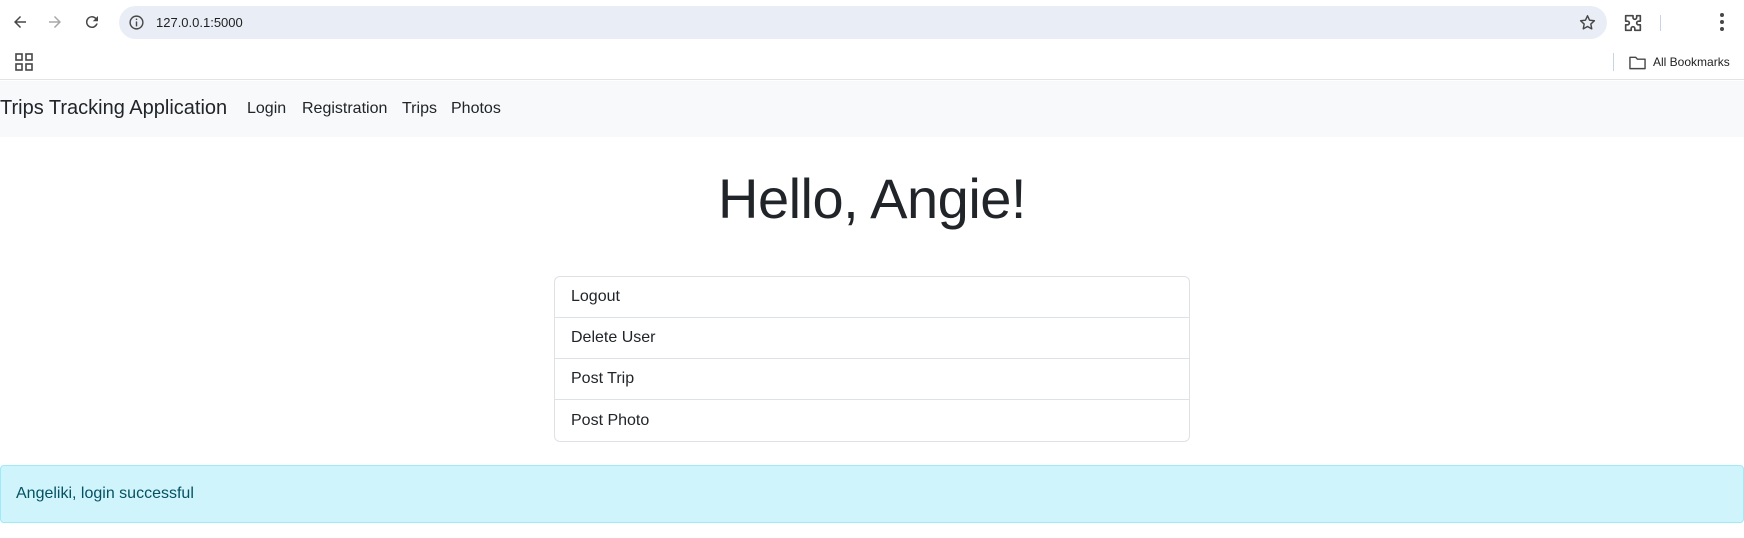 This screenshot has height=538, width=1744. Describe the element at coordinates (199, 22) in the screenshot. I see `url-text: 127.0.0.1:5000` at that location.